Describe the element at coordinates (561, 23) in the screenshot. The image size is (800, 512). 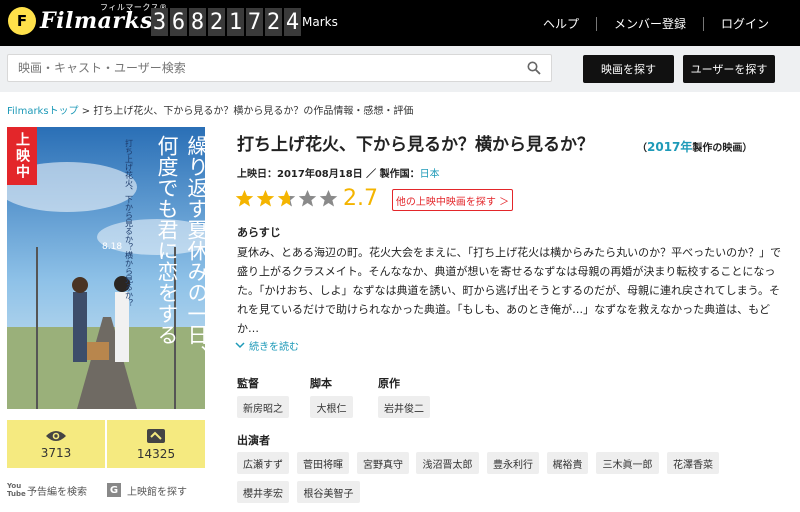
I see `nav-help: ヘルプ` at that location.